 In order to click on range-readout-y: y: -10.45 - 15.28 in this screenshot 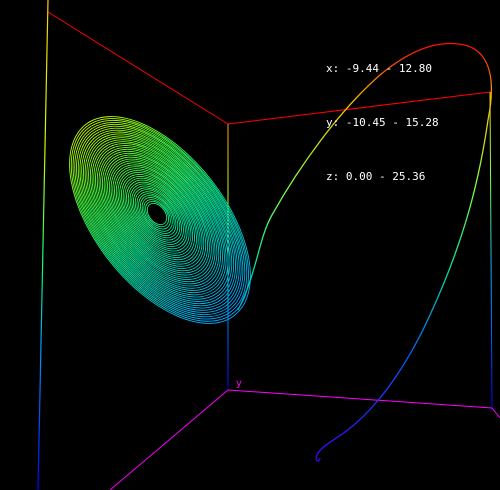, I will do `click(382, 122)`.